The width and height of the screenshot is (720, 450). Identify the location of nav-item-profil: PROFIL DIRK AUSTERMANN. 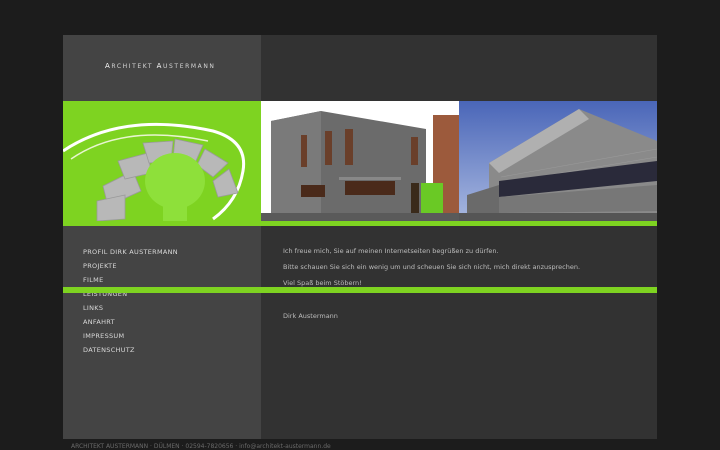
(130, 252).